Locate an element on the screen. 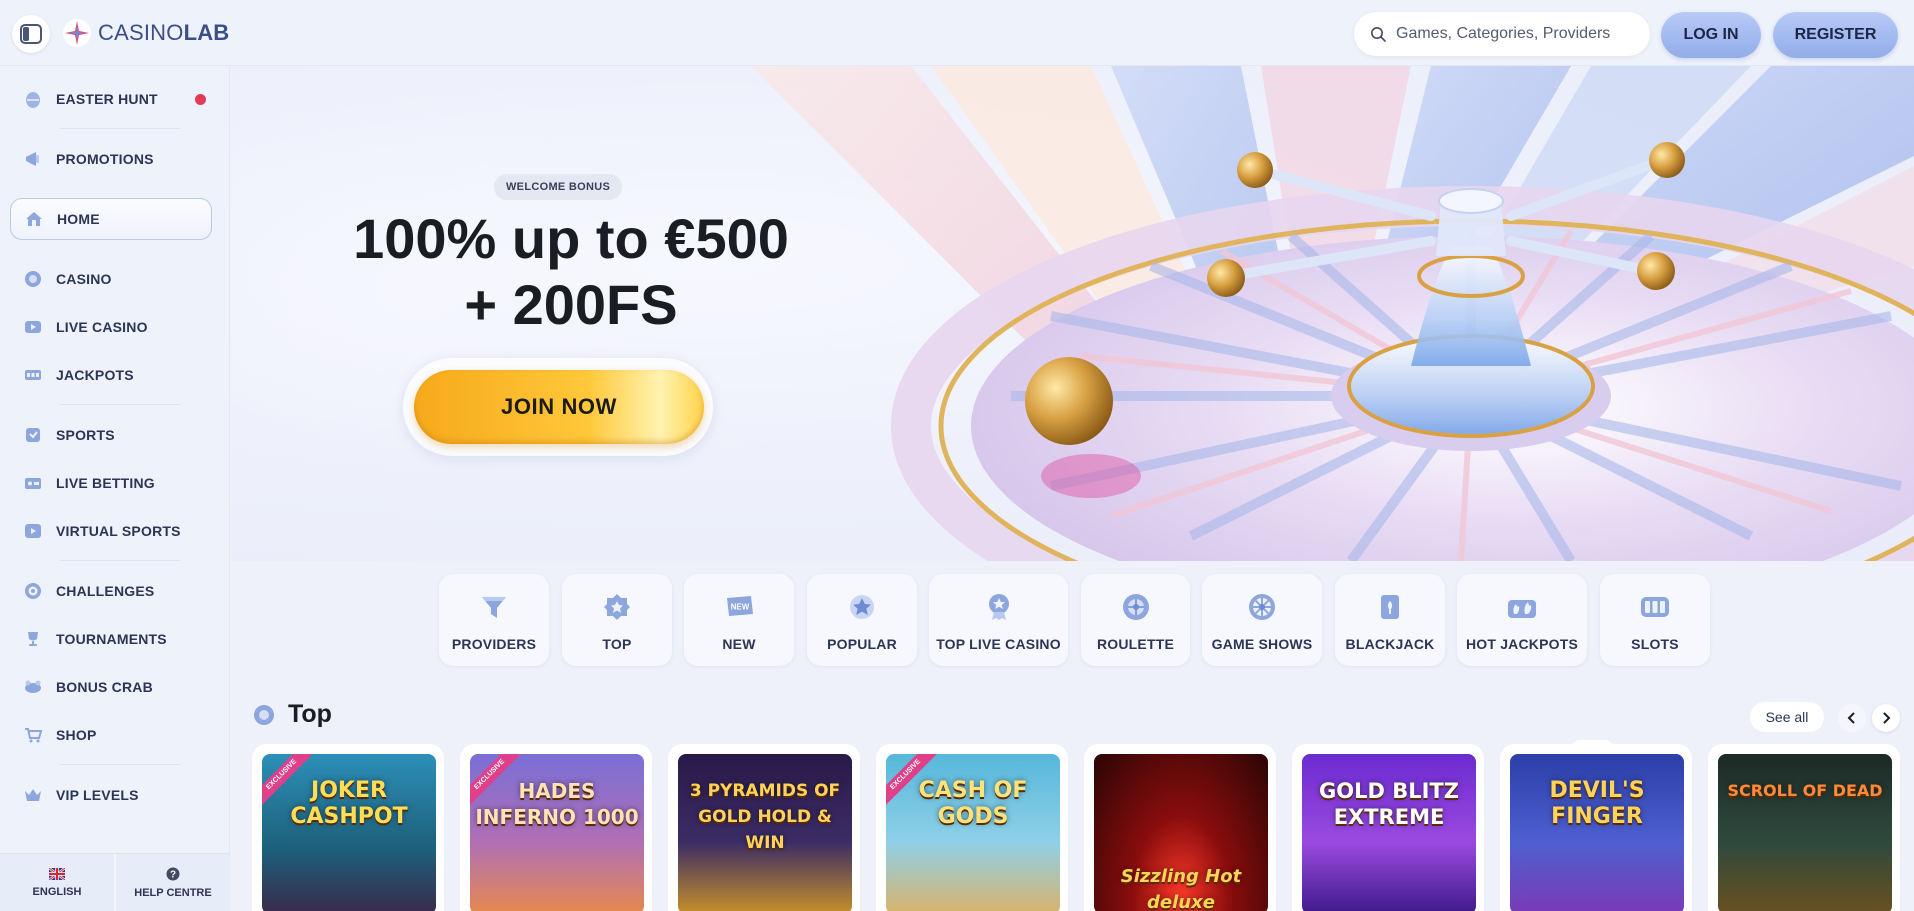 Image resolution: width=1914 pixels, height=911 pixels. category-roulette: ROULETTE is located at coordinates (1135, 620).